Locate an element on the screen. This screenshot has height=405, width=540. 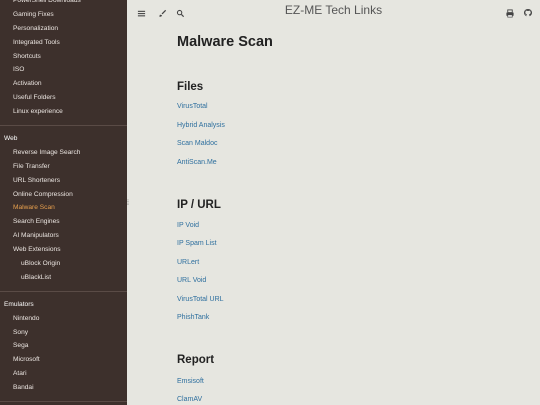
sidebar-item-powershell-downloads: PowerShell Downloads is located at coordinates (63, 4).